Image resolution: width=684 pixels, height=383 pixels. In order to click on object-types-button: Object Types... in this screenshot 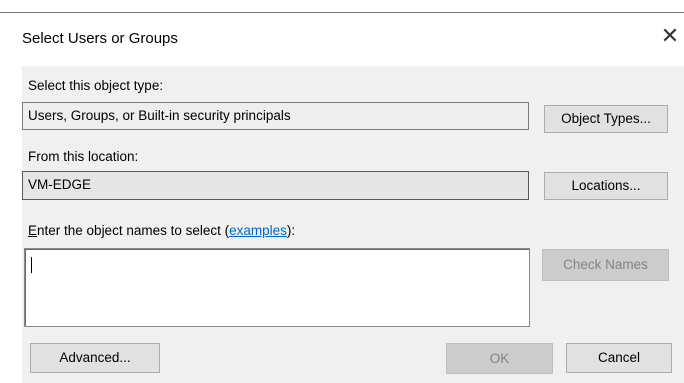, I will do `click(606, 119)`.